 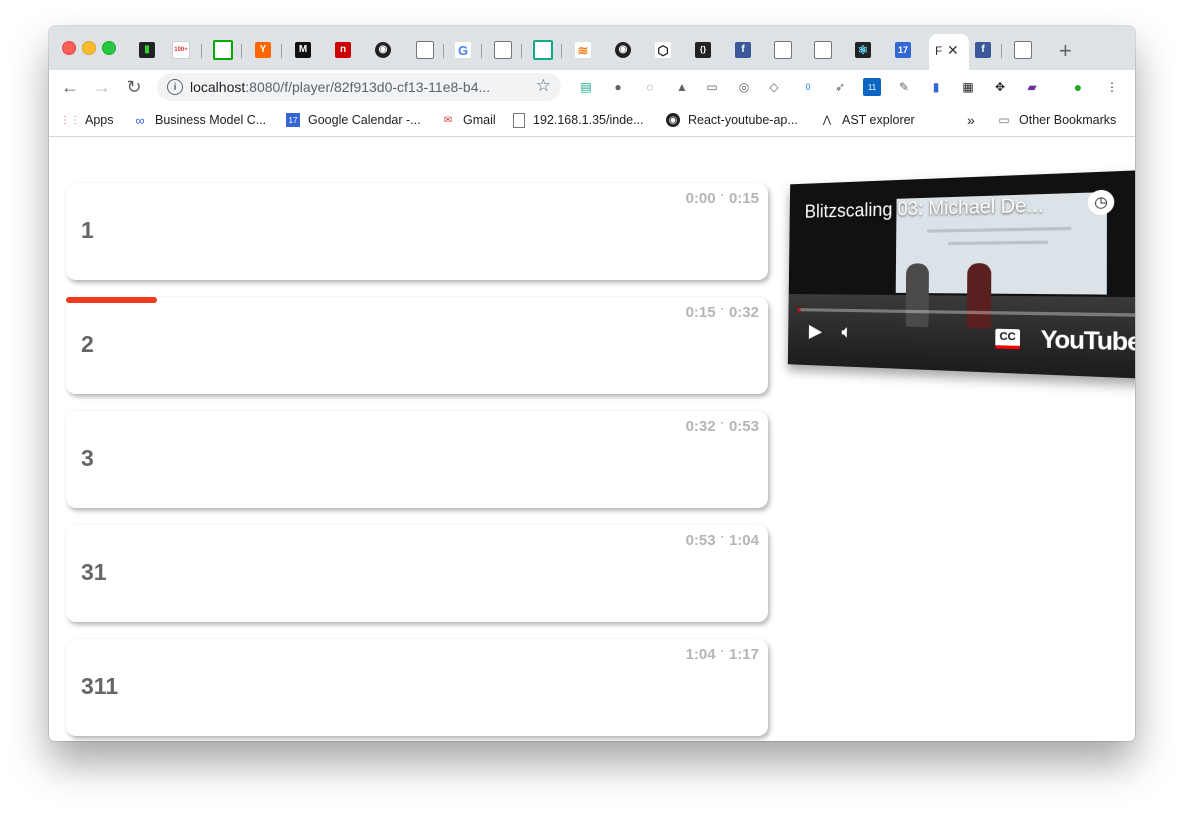 What do you see at coordinates (953, 50) in the screenshot?
I see `close-tab-icon: ✕` at bounding box center [953, 50].